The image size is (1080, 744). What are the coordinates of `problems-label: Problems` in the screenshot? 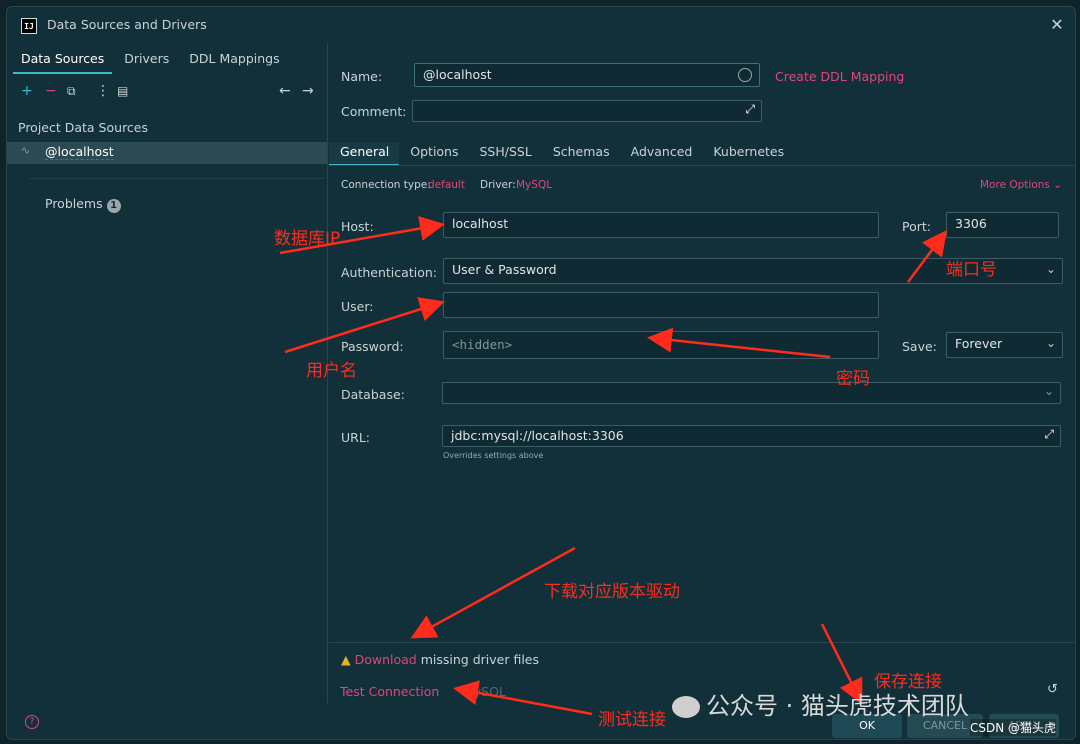 It's located at (74, 203).